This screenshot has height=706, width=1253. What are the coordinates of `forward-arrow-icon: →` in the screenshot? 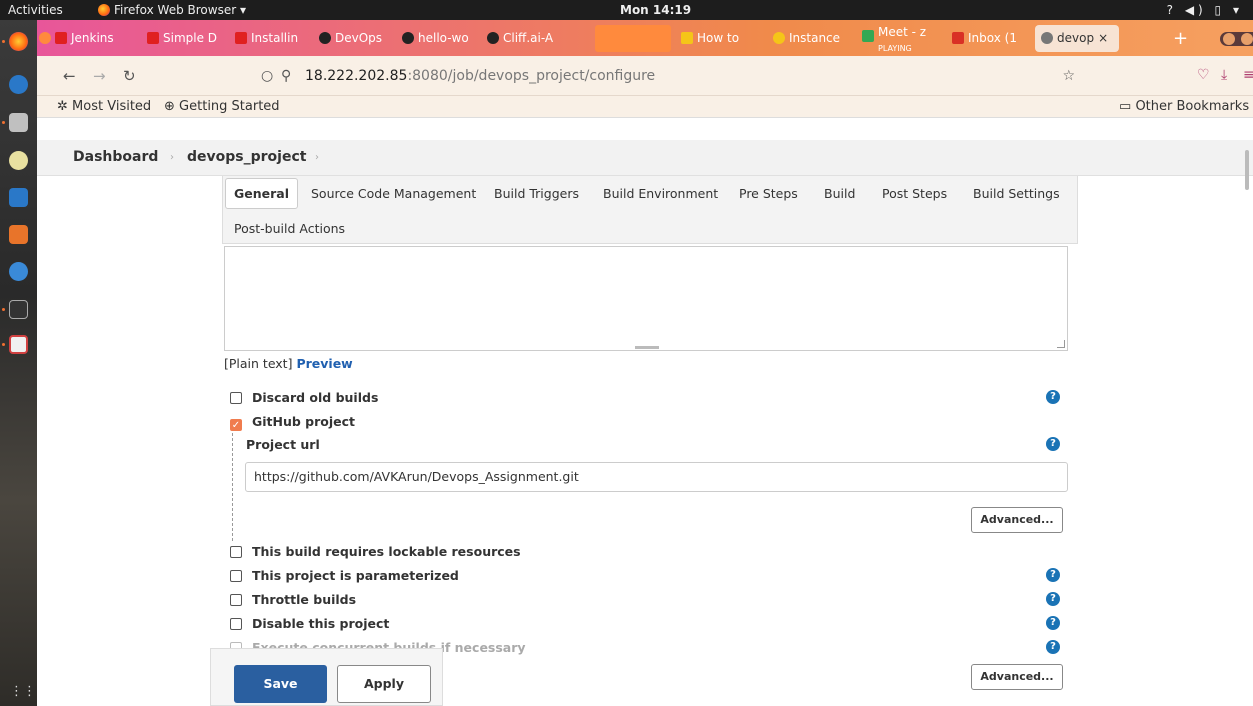 It's located at (99, 76).